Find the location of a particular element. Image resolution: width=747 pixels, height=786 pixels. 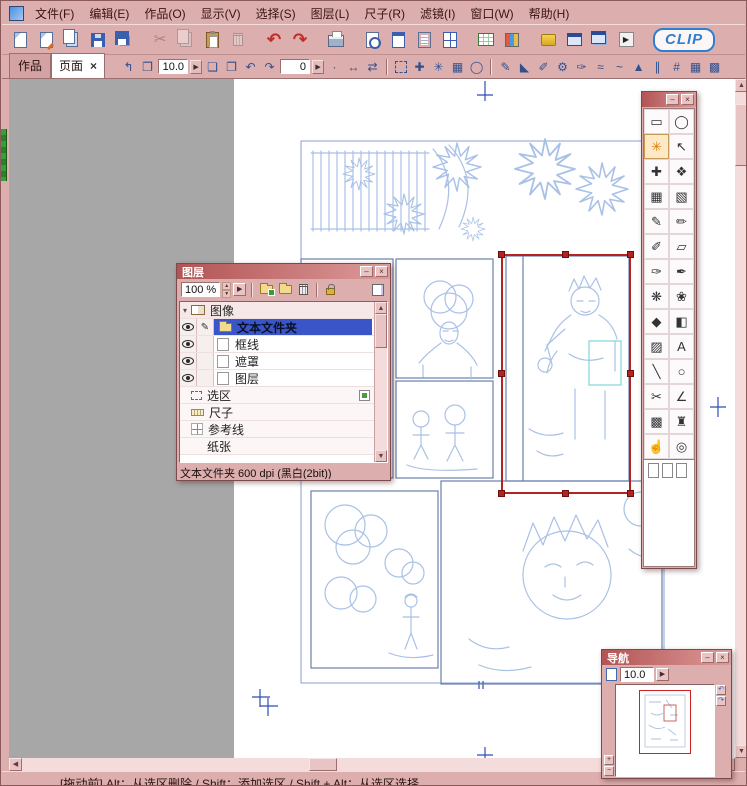

brush-tool: ✑ is located at coordinates (656, 271).